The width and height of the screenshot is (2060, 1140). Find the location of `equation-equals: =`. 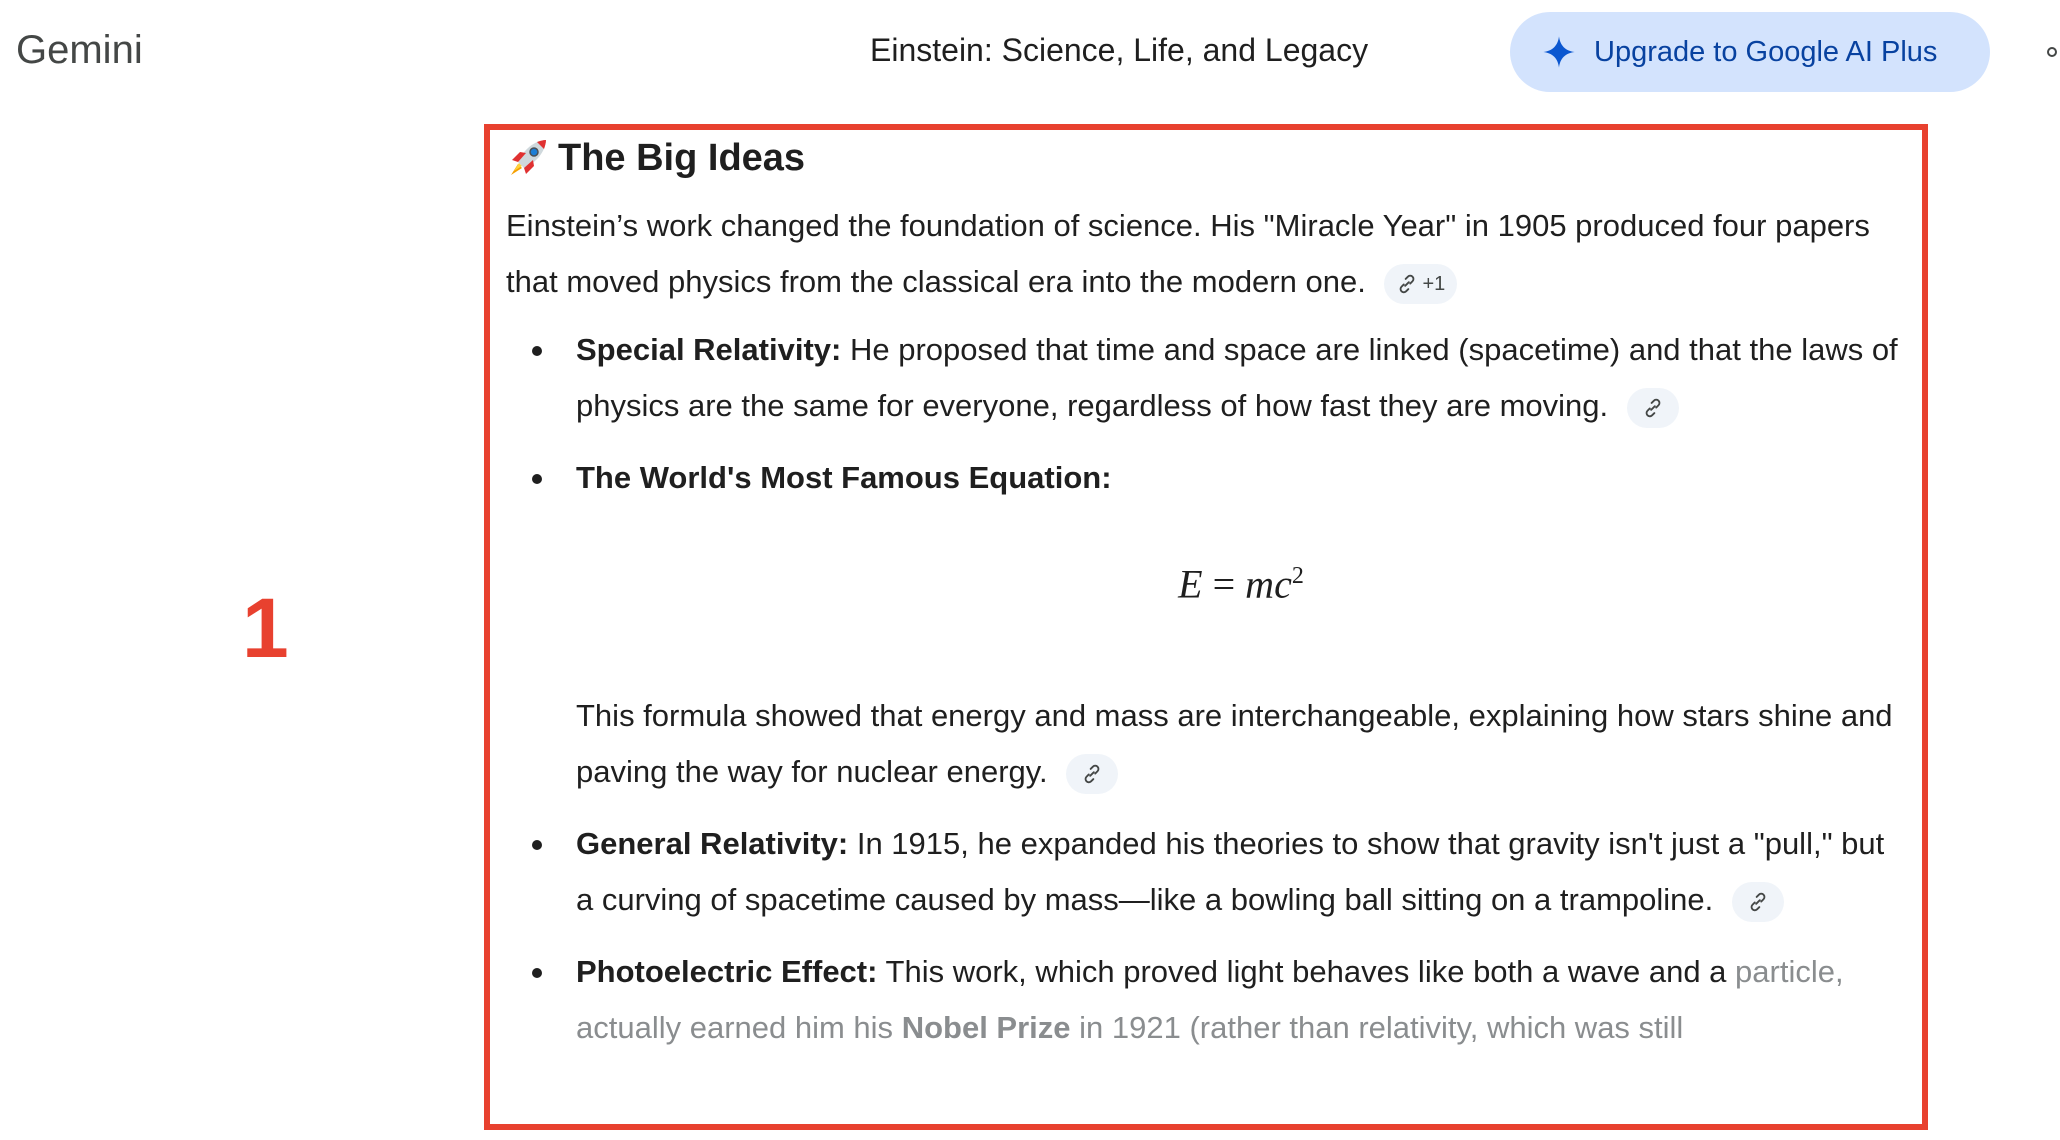

equation-equals: = is located at coordinates (1224, 584).